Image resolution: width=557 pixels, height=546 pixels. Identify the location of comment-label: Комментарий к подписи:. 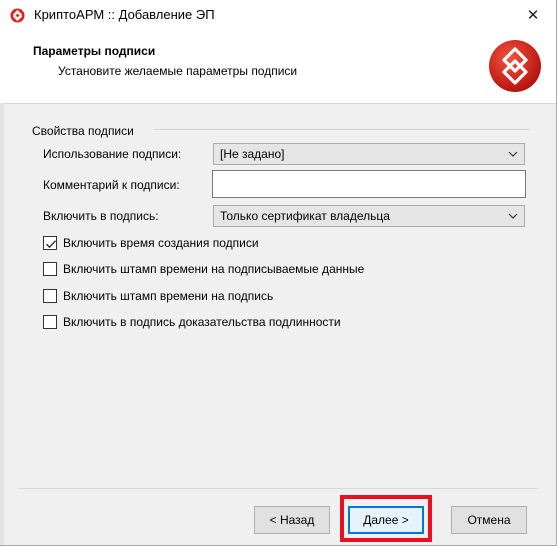
(111, 185).